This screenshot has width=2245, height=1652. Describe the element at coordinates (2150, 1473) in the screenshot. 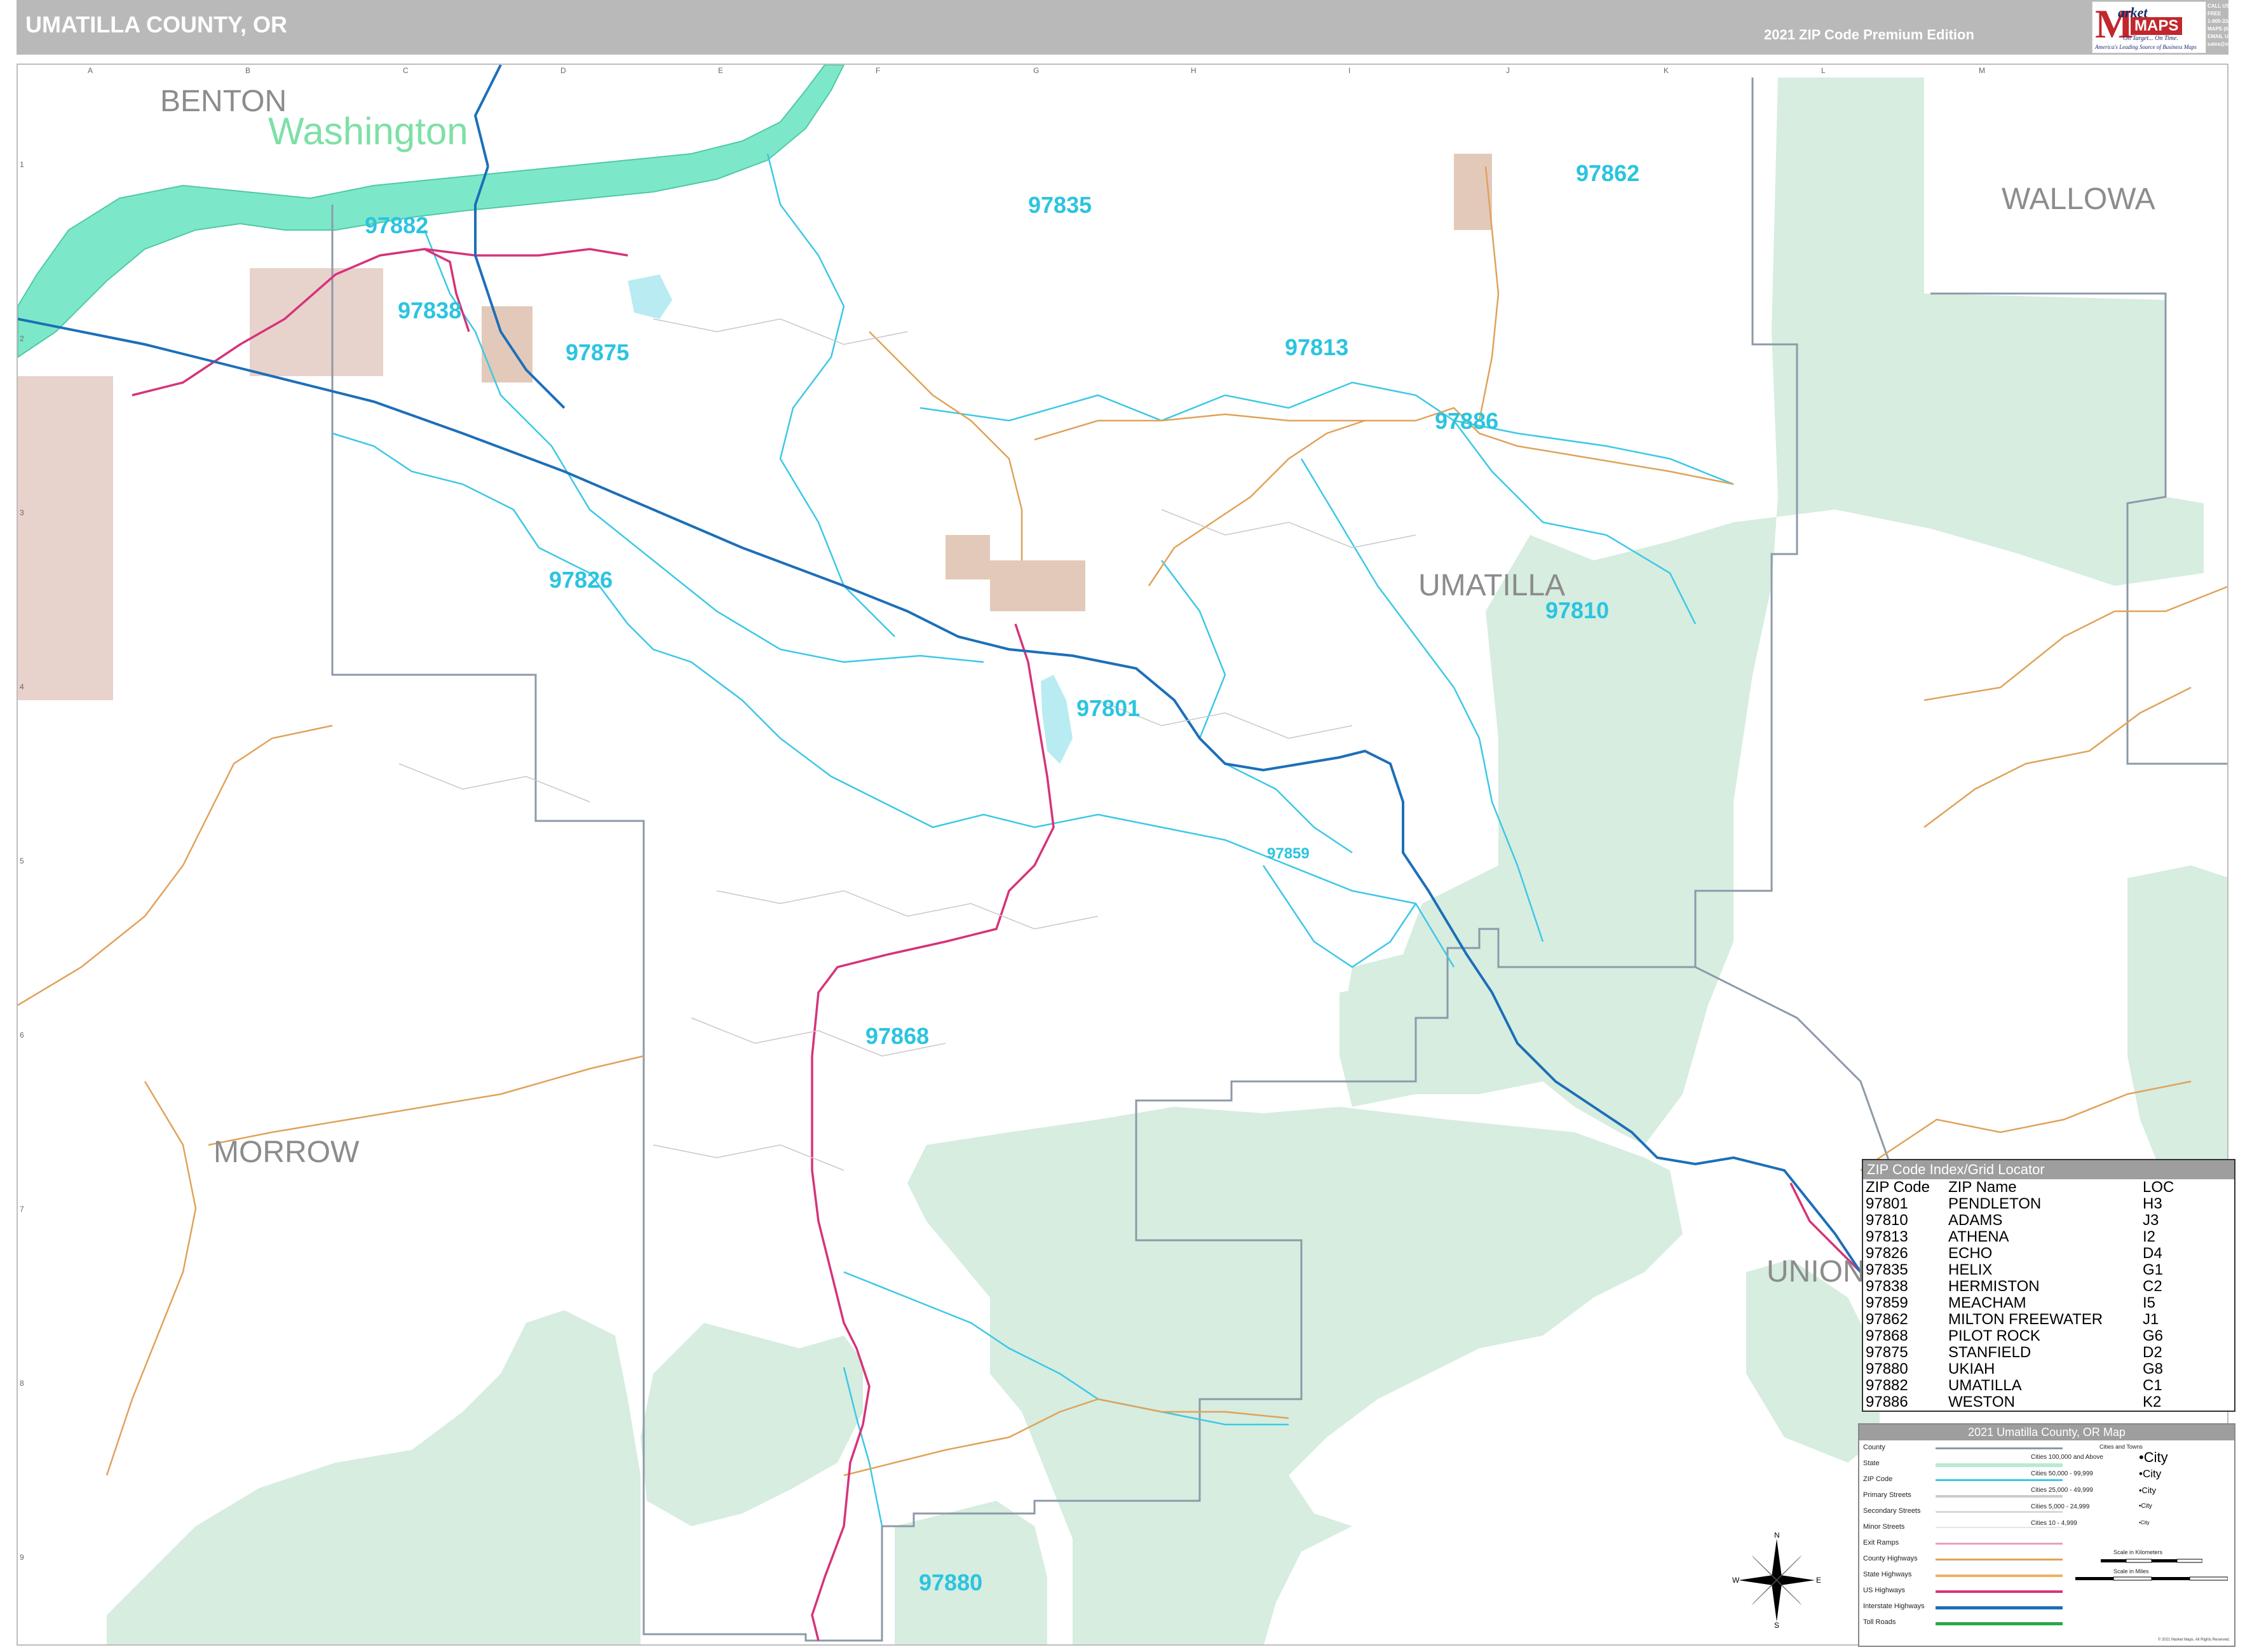

I see `legend-city-sample: •City` at that location.